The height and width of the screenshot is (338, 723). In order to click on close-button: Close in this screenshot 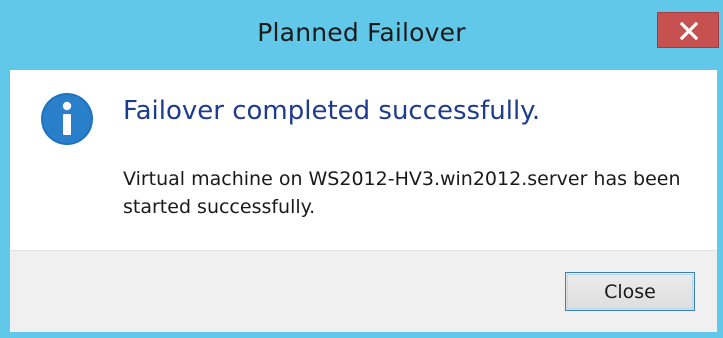, I will do `click(630, 291)`.